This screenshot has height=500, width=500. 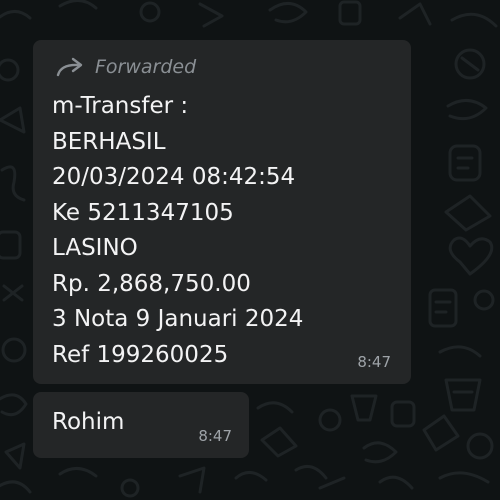 I want to click on message-text: Rohim, so click(x=88, y=422).